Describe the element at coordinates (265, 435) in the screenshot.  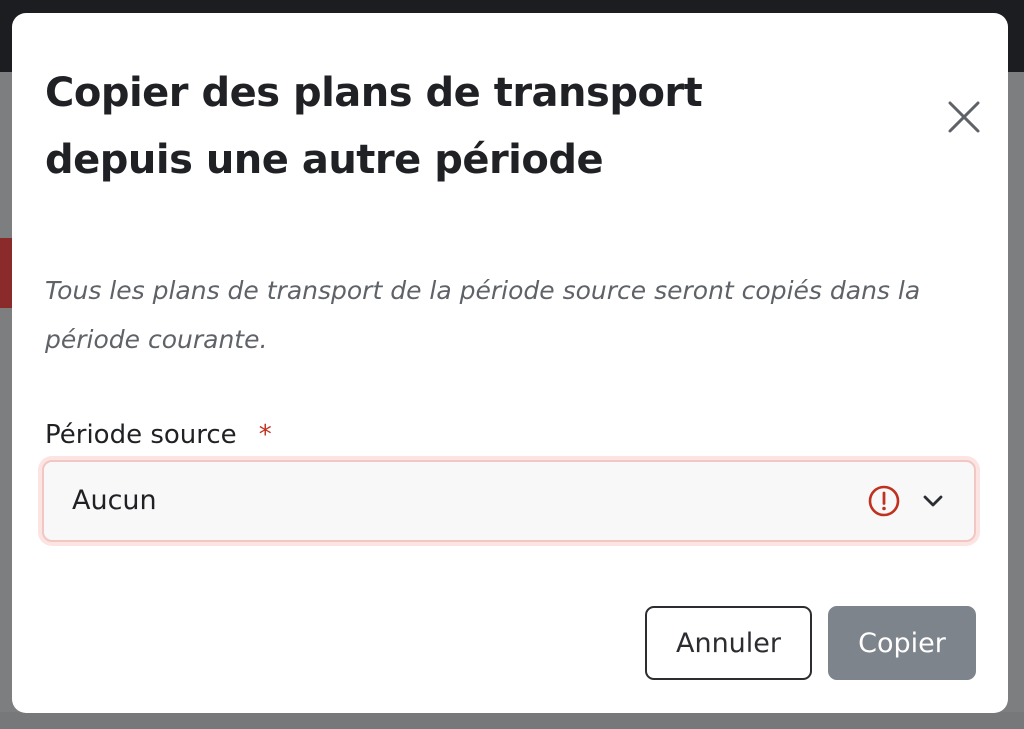
I see `required-asterisk: *` at that location.